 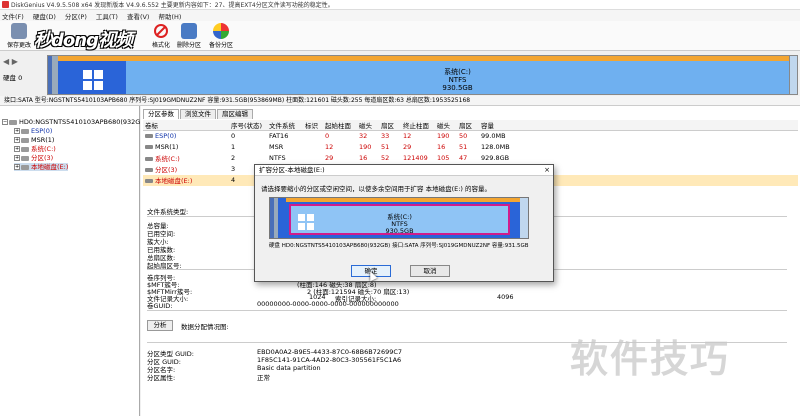 I want to click on part-attr-label: 分区属性:, so click(x=161, y=378).